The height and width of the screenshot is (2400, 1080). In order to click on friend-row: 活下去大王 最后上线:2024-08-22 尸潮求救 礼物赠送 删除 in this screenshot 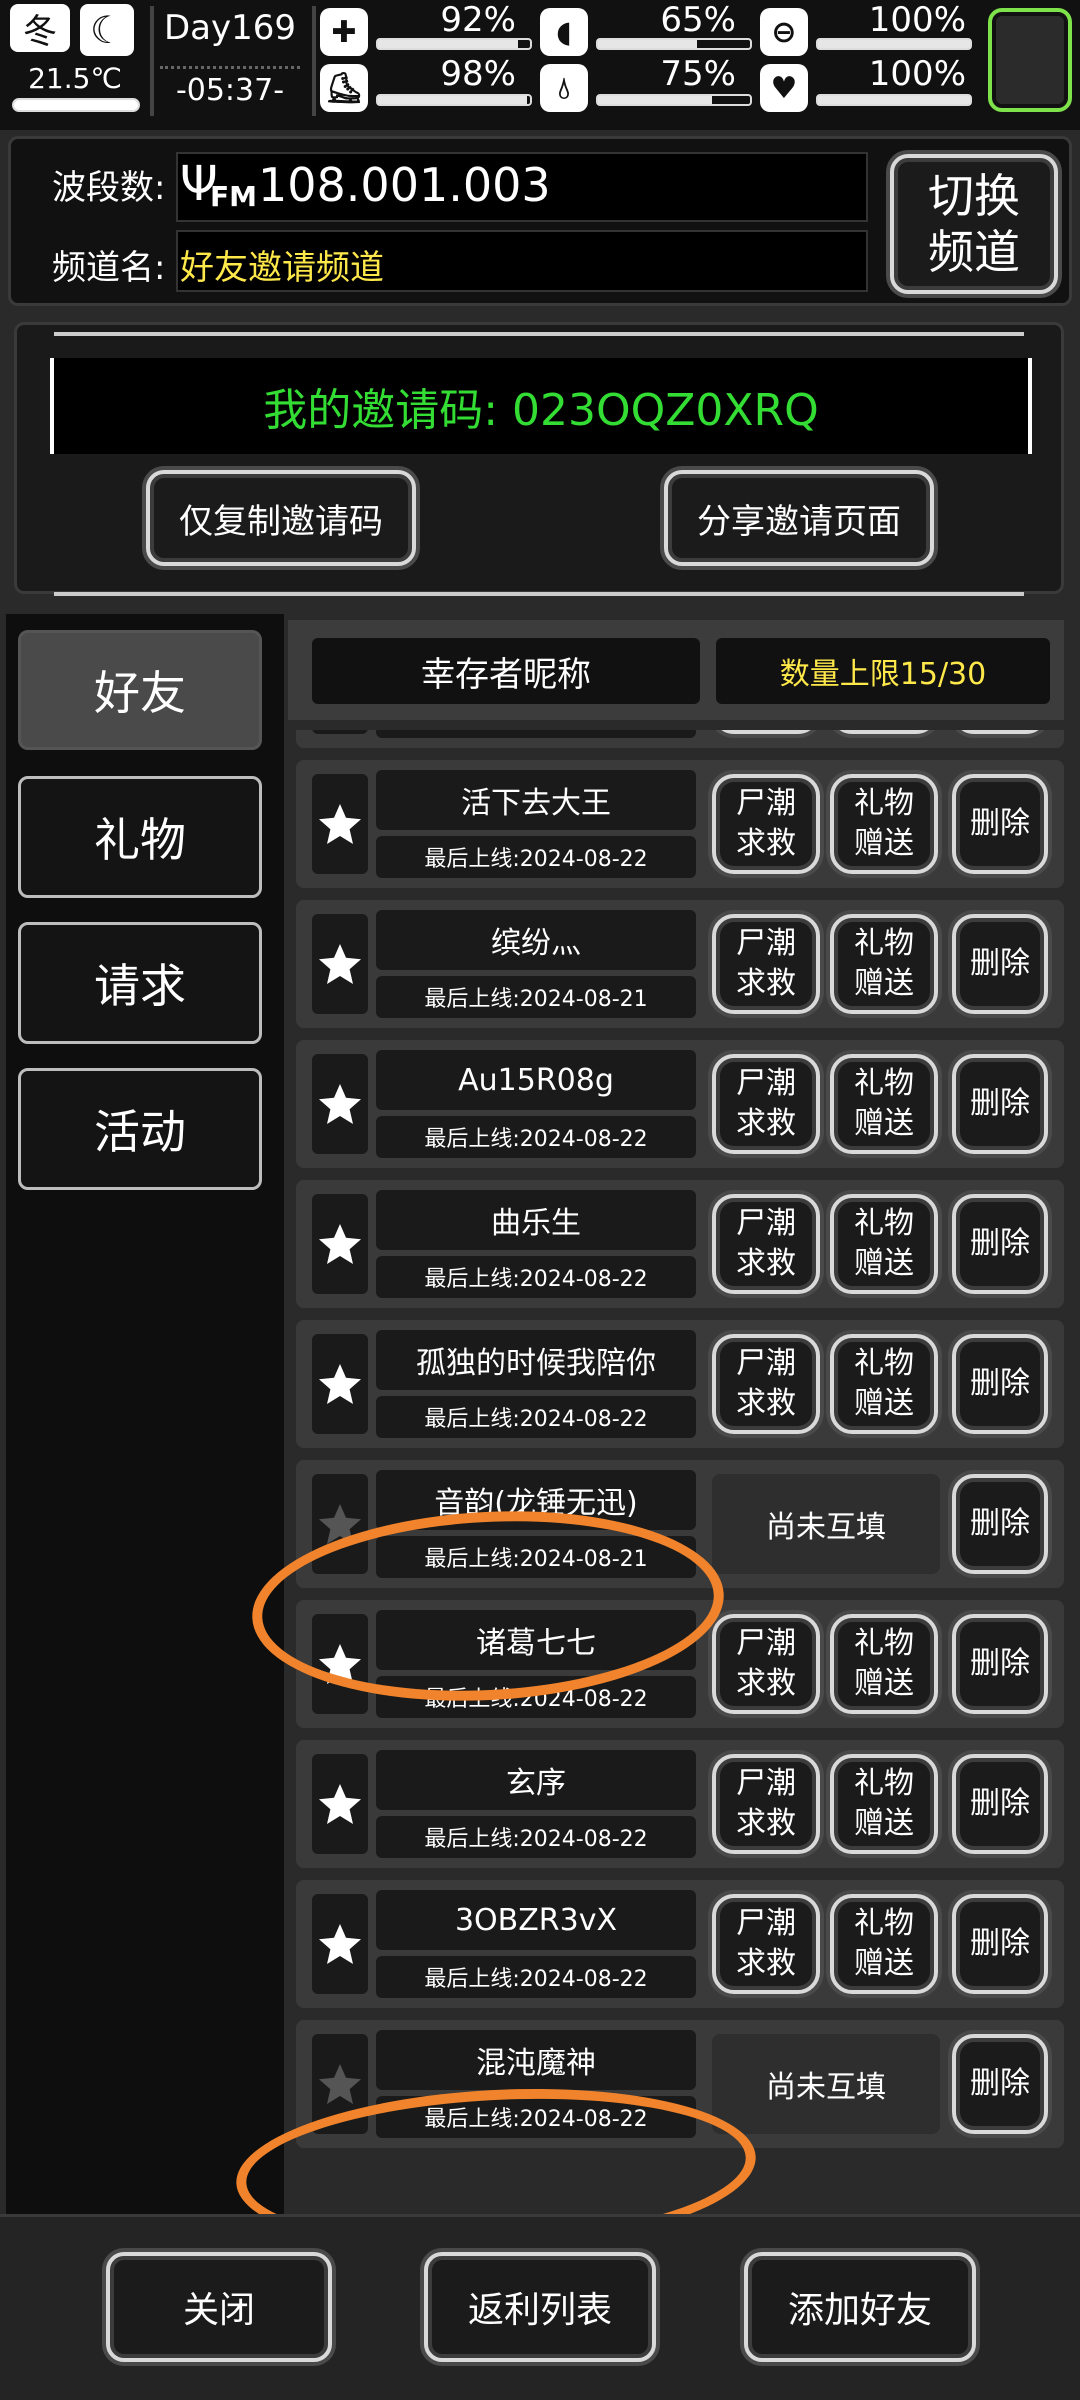, I will do `click(680, 824)`.